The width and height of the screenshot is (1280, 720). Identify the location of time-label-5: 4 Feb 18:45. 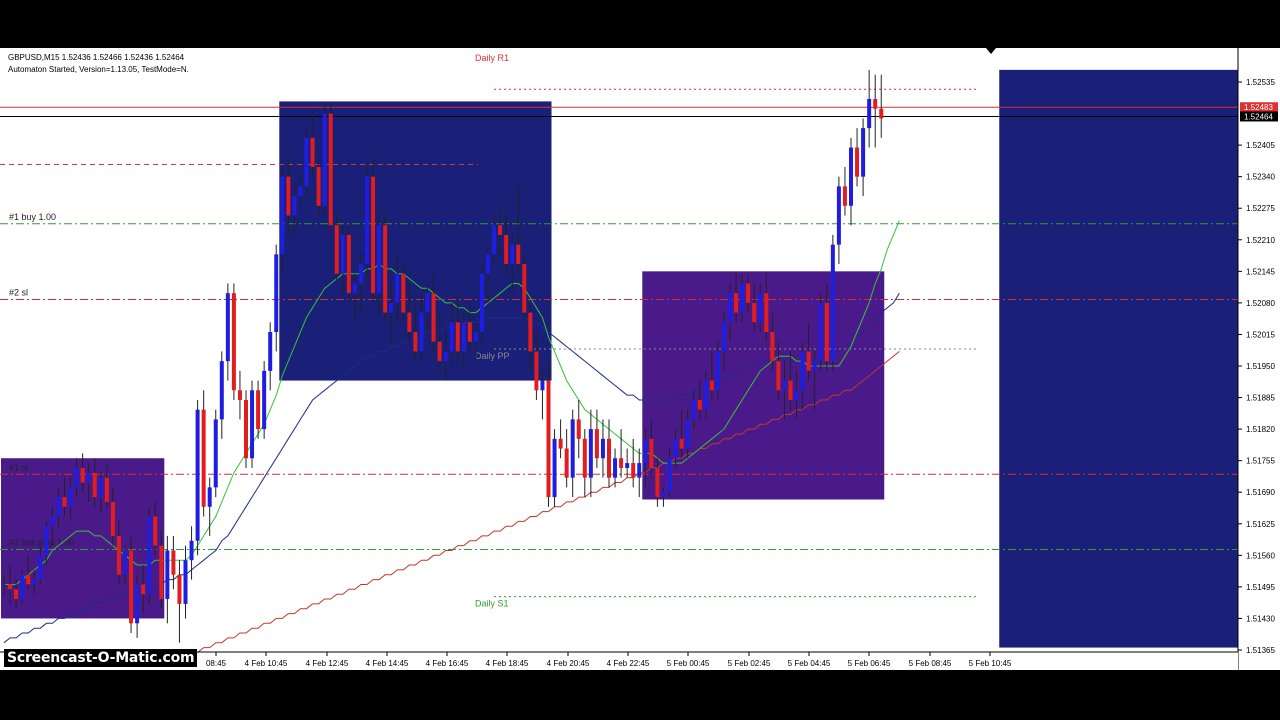
(507, 663).